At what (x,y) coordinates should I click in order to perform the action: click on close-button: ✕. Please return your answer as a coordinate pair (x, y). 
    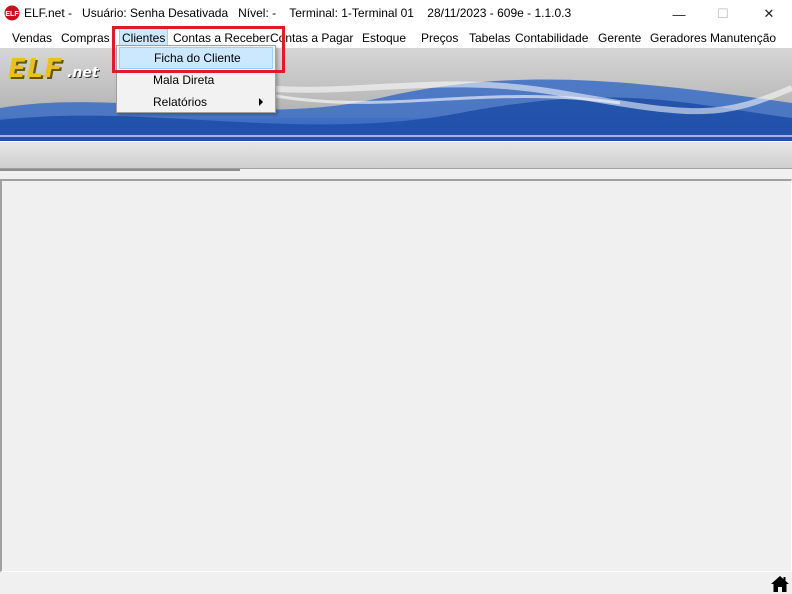
    Looking at the image, I should click on (769, 14).